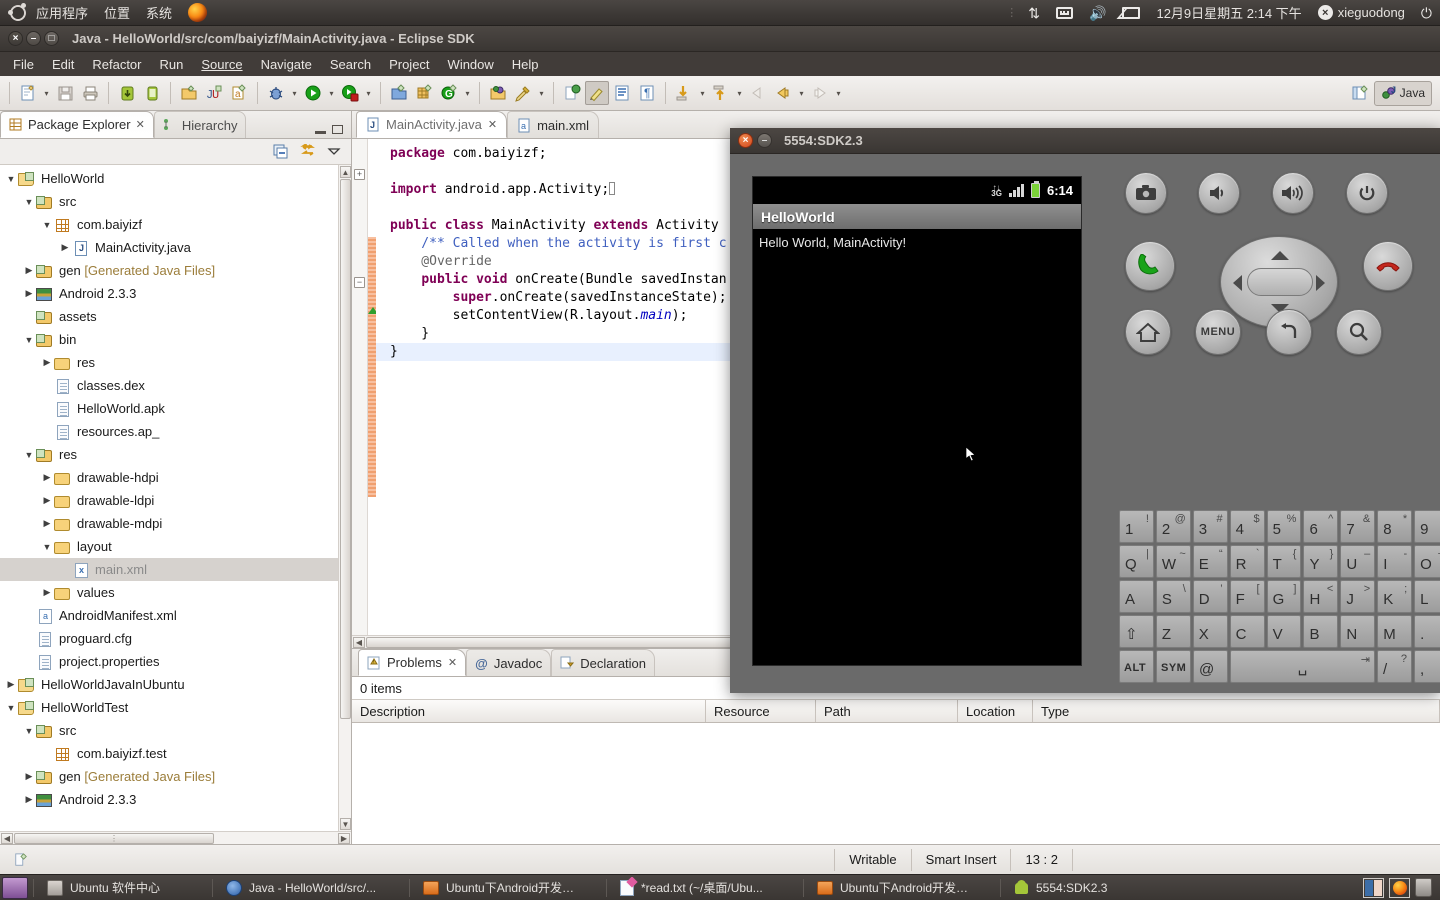 The height and width of the screenshot is (900, 1440). Describe the element at coordinates (1284, 561) in the screenshot. I see `key-T: T{` at that location.